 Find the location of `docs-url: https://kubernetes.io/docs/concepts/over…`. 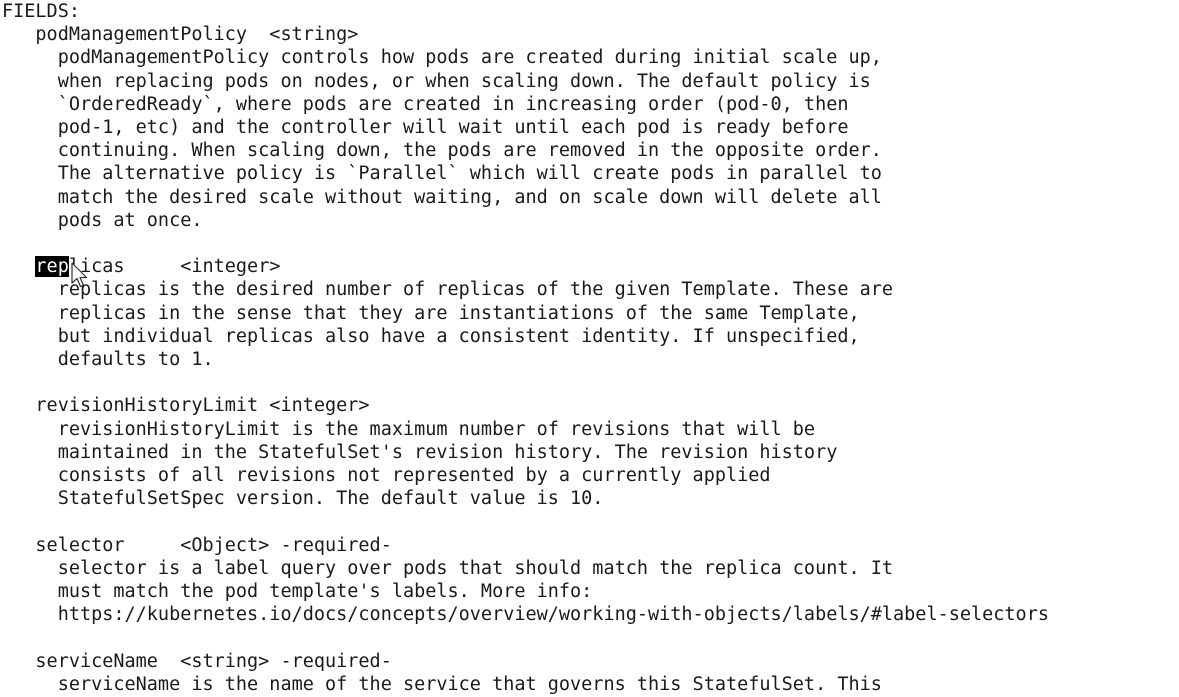

docs-url: https://kubernetes.io/docs/concepts/over… is located at coordinates (525, 614).